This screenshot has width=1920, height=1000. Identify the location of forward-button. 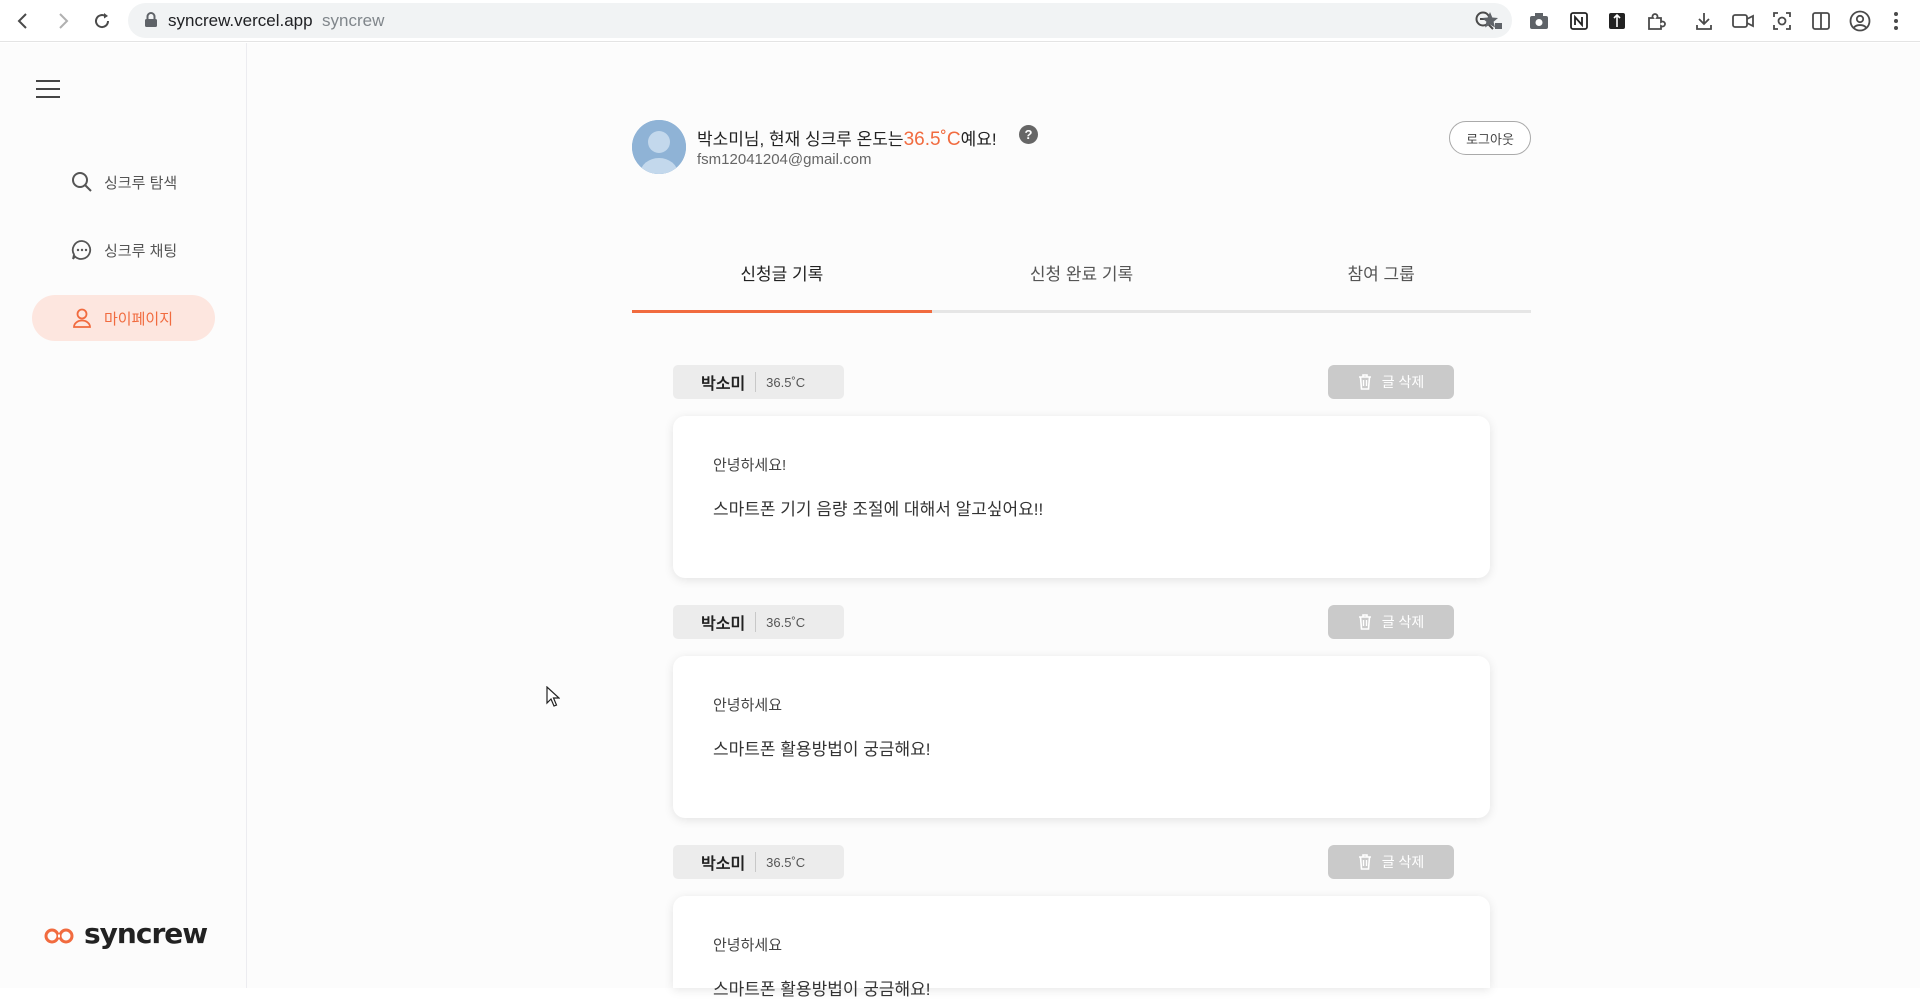
(63, 21).